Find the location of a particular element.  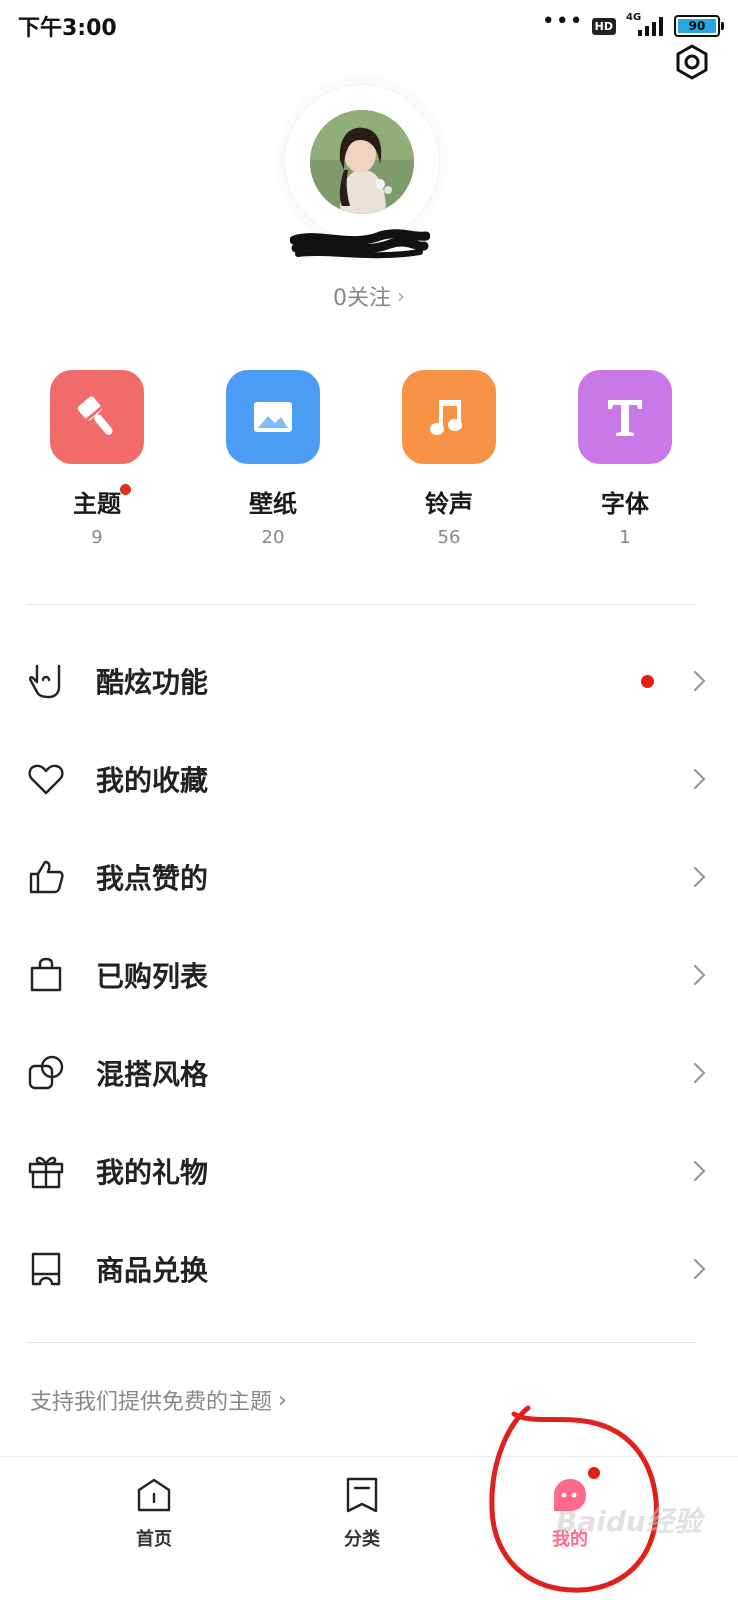

category-label: 字体 is located at coordinates (625, 504).